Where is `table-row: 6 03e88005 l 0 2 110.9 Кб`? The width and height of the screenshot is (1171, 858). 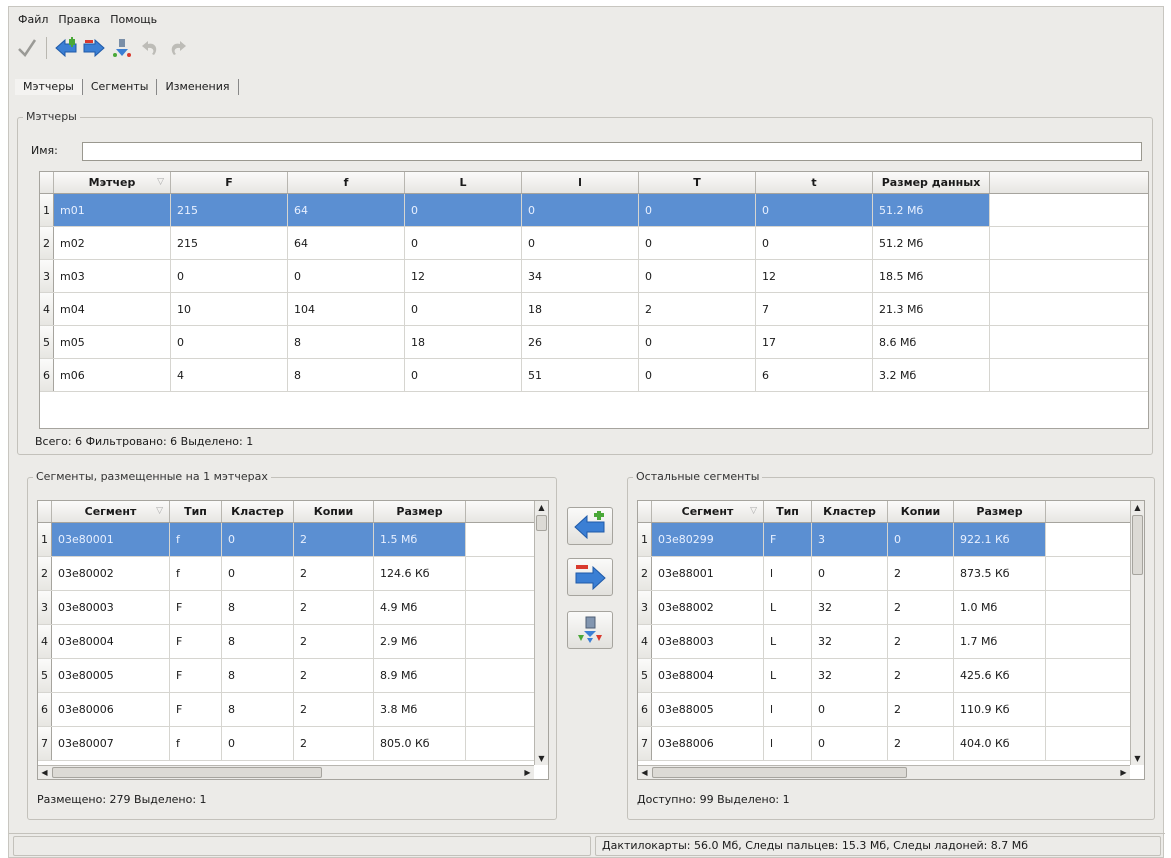
table-row: 6 03e88005 l 0 2 110.9 Кб is located at coordinates (891, 710).